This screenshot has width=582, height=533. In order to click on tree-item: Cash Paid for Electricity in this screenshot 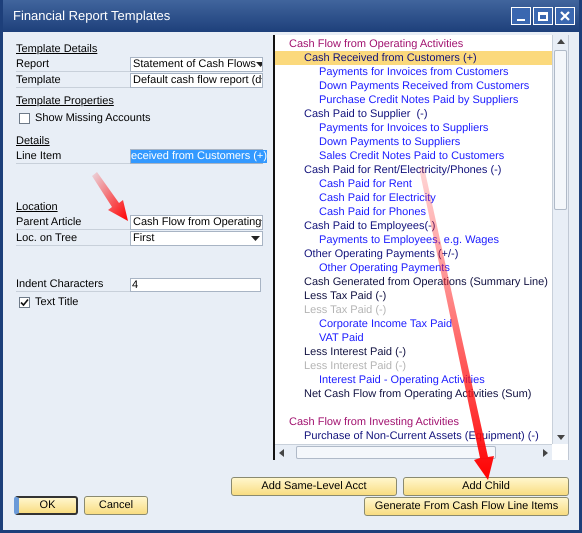, I will do `click(413, 198)`.